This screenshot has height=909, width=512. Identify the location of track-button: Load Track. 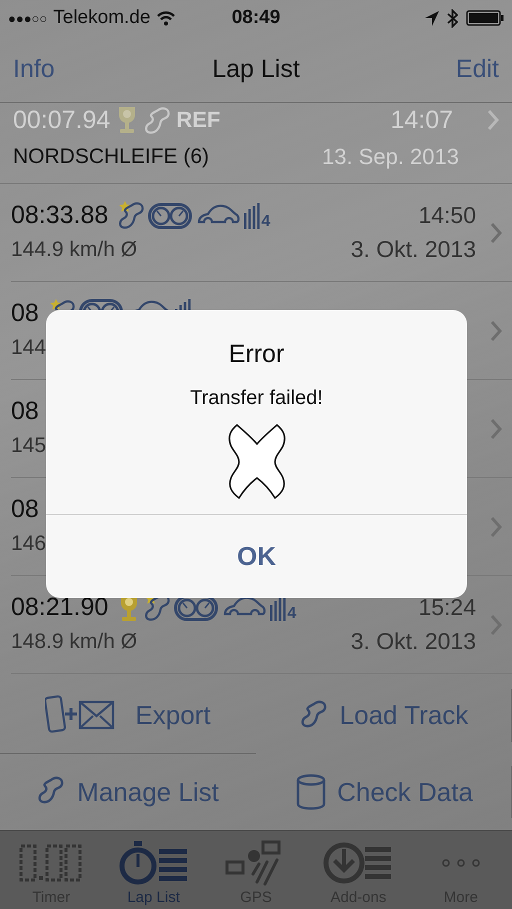
(384, 716).